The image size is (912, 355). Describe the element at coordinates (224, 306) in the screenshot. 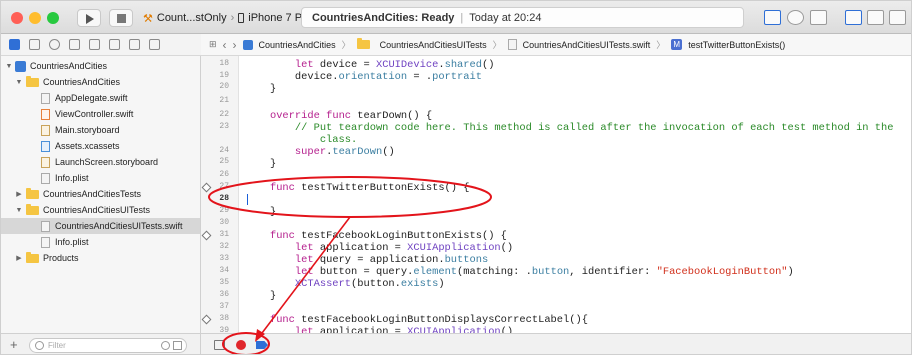

I see `line-number: 37` at that location.